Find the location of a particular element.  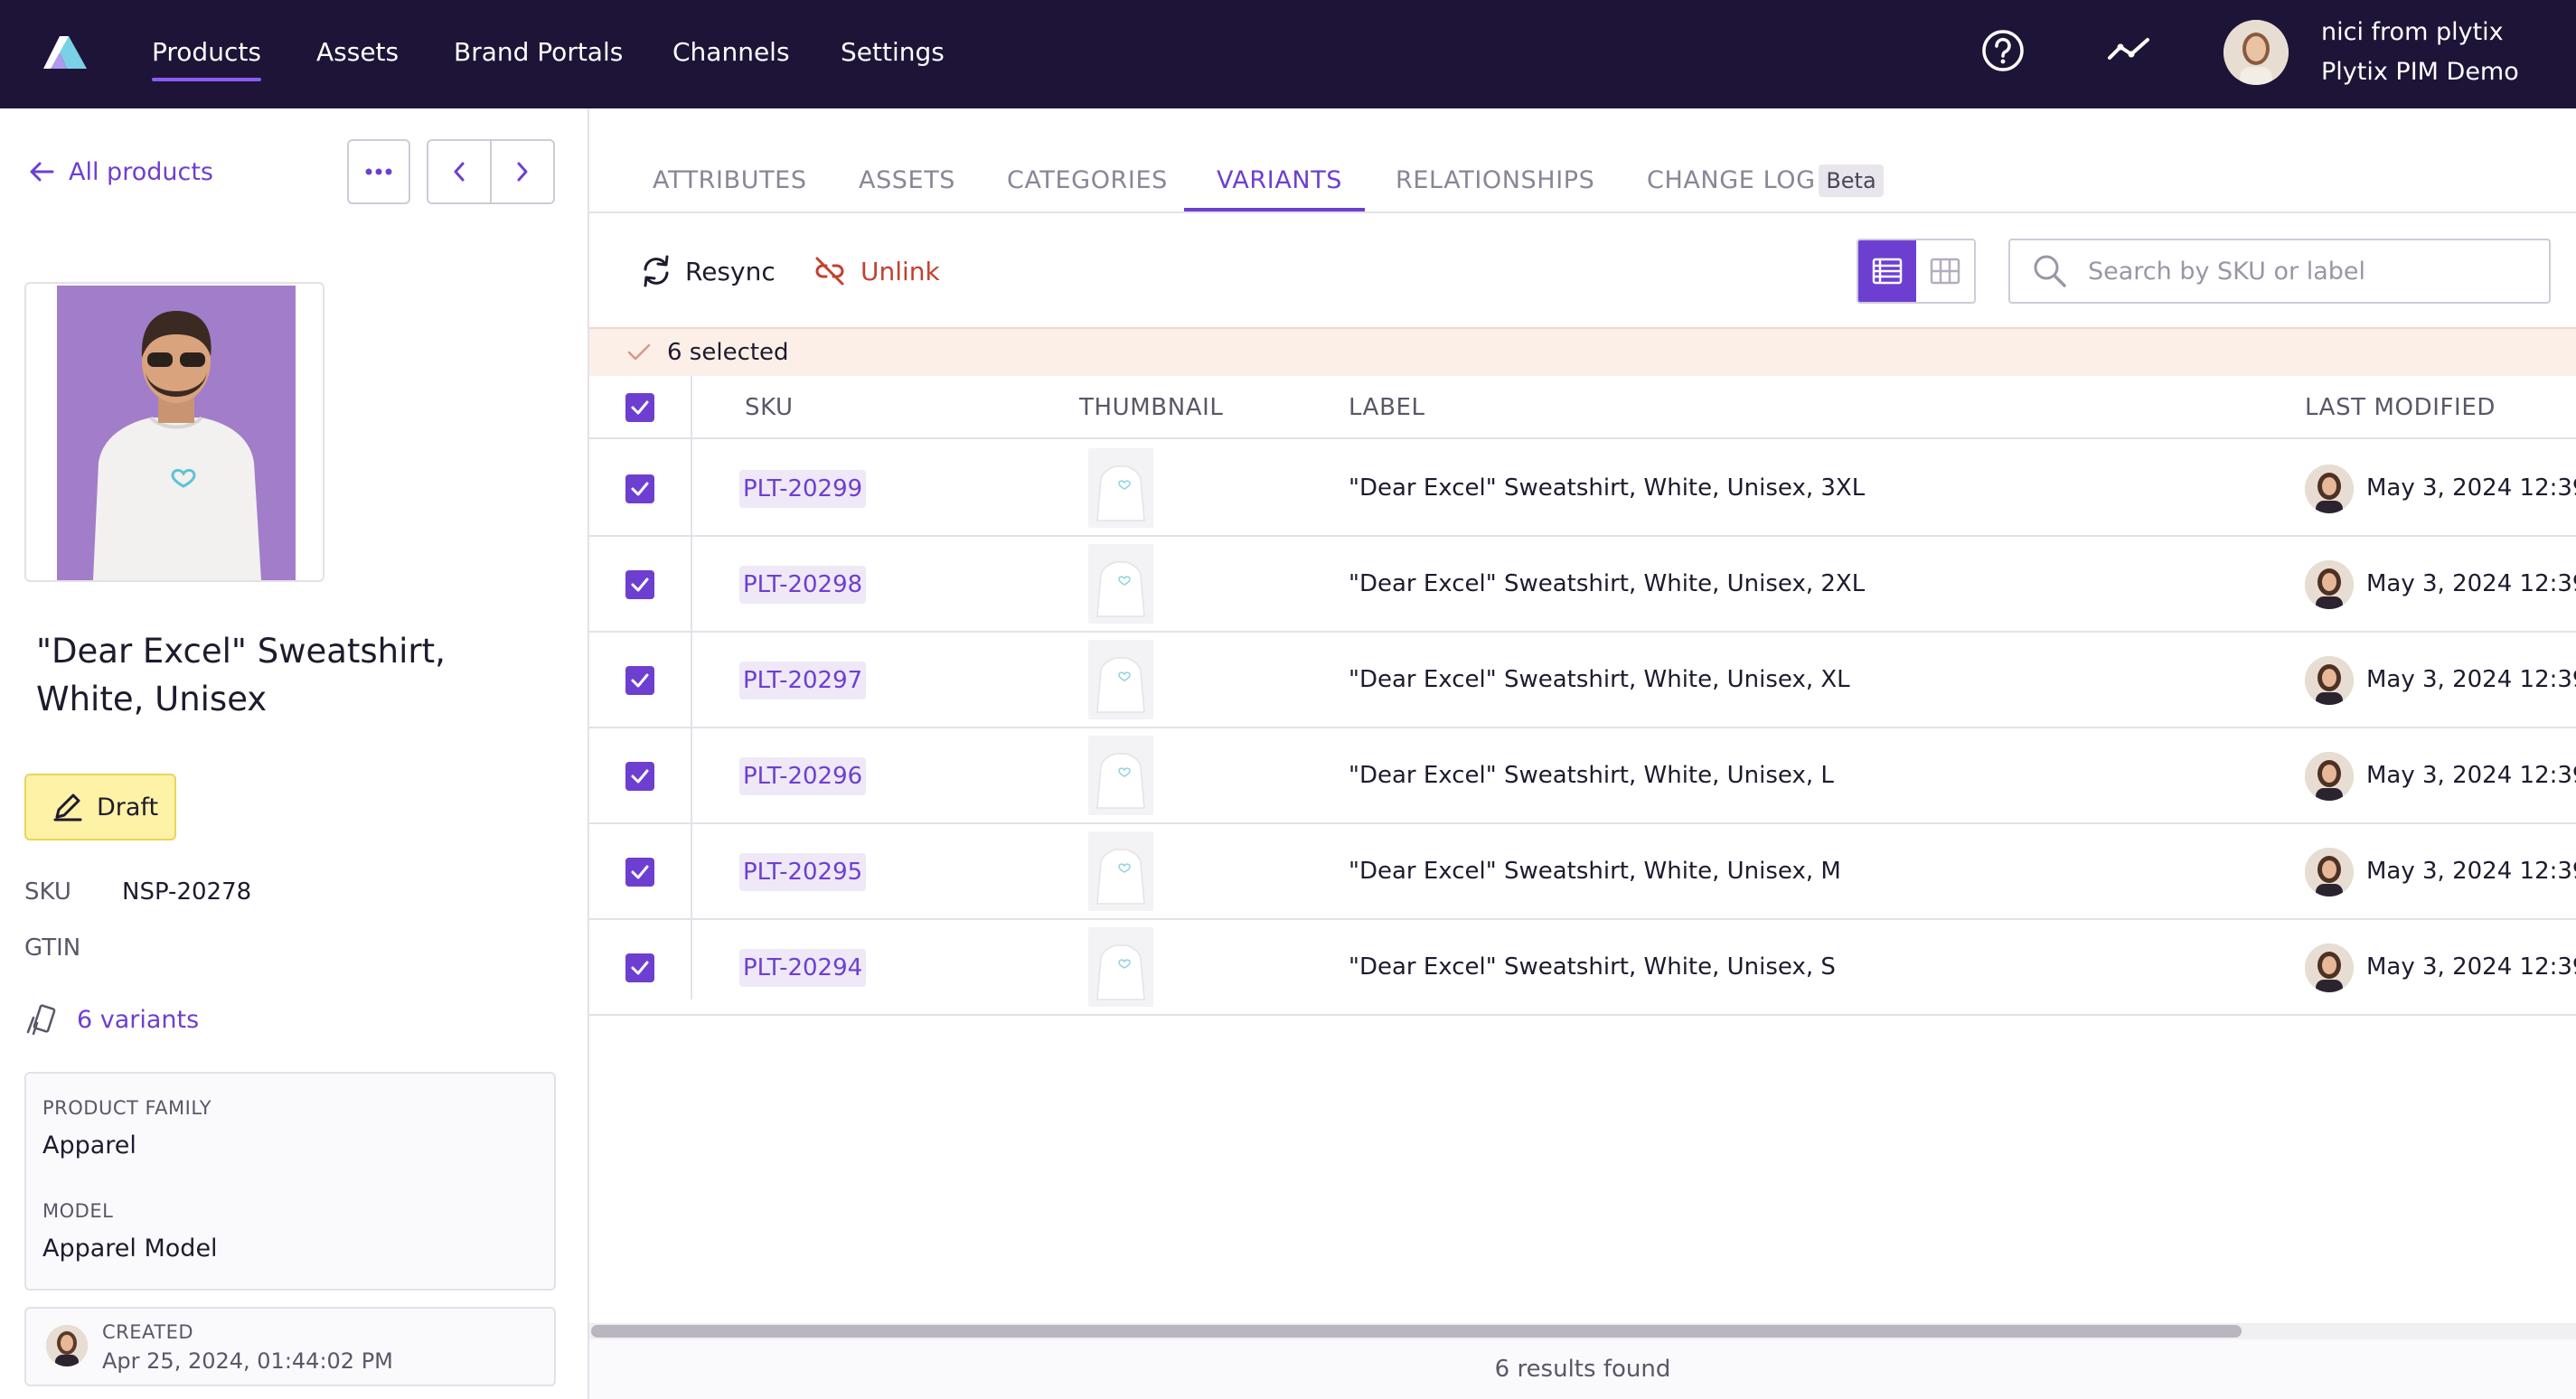

sku-link: PLT-20298 is located at coordinates (803, 585).